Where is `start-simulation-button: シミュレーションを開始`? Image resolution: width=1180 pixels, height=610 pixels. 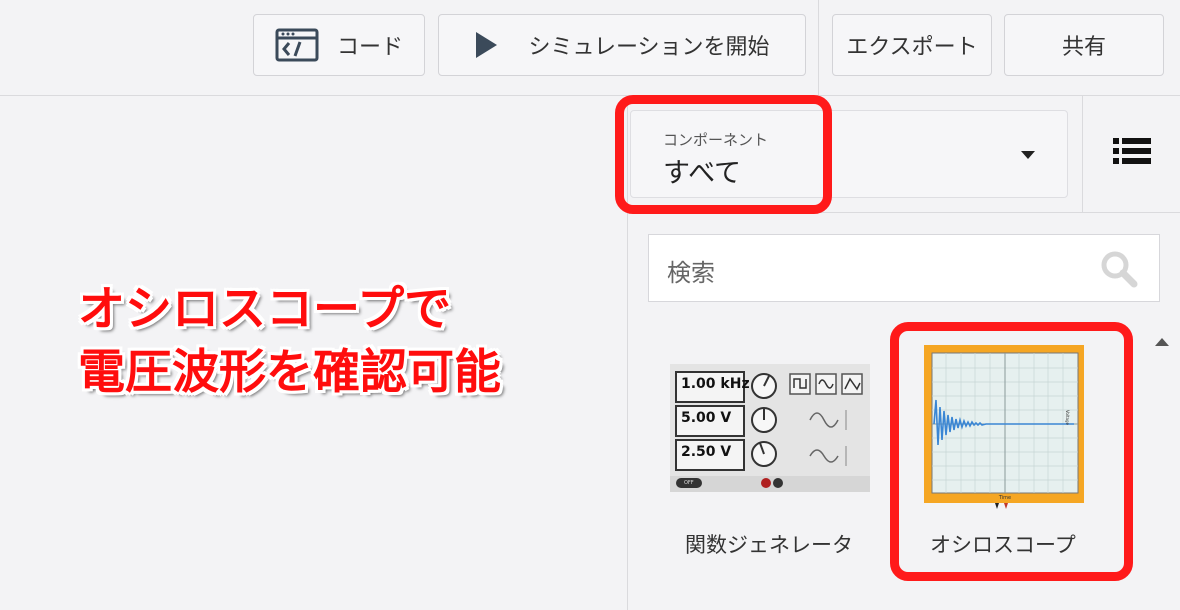
start-simulation-button: シミュレーションを開始 is located at coordinates (622, 45).